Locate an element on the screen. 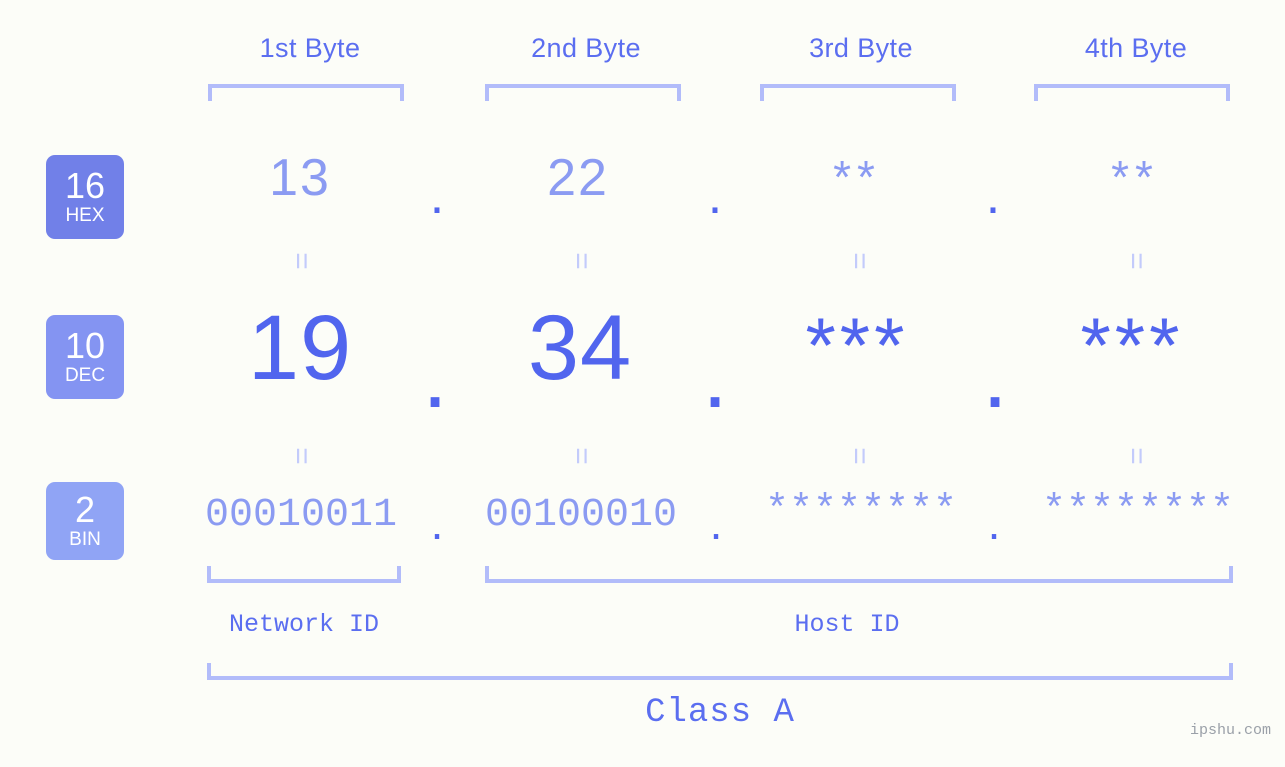 The width and height of the screenshot is (1285, 767). bin-byte-2: 00100010 is located at coordinates (581, 515).